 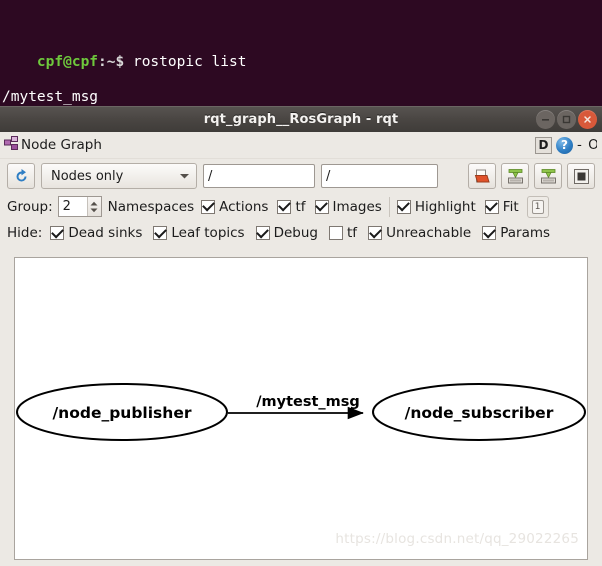 I want to click on graph-node-publisher: /node_publisher, so click(x=122, y=412).